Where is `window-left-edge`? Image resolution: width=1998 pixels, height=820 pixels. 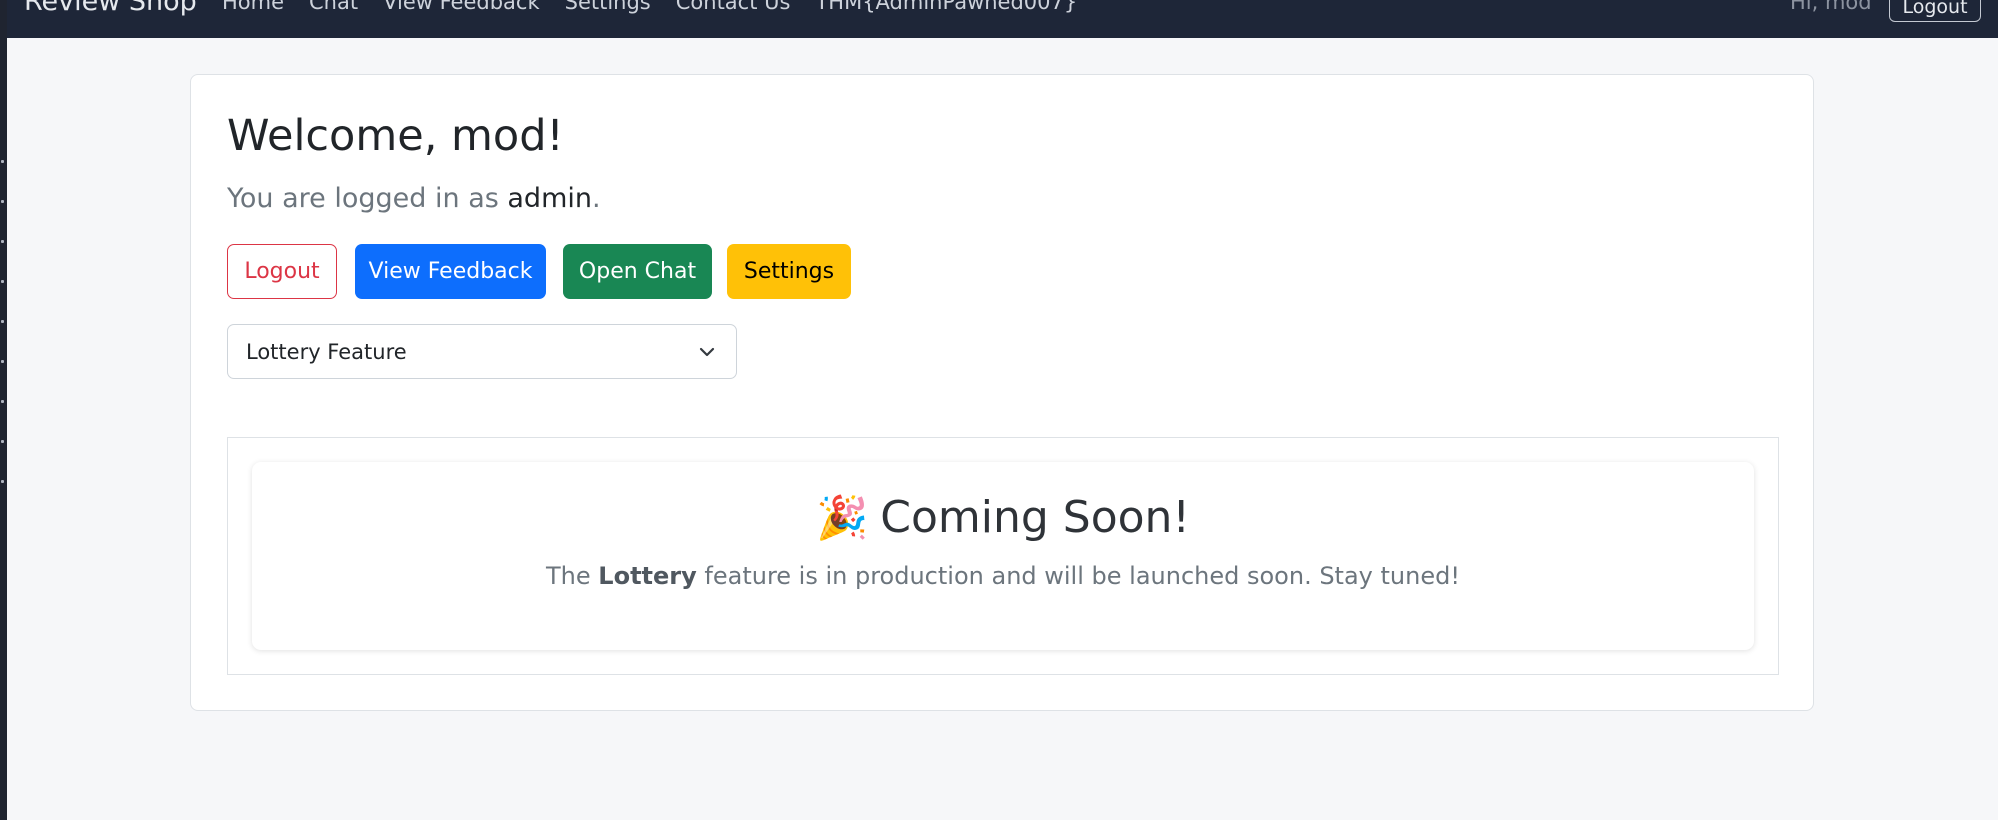
window-left-edge is located at coordinates (3, 410).